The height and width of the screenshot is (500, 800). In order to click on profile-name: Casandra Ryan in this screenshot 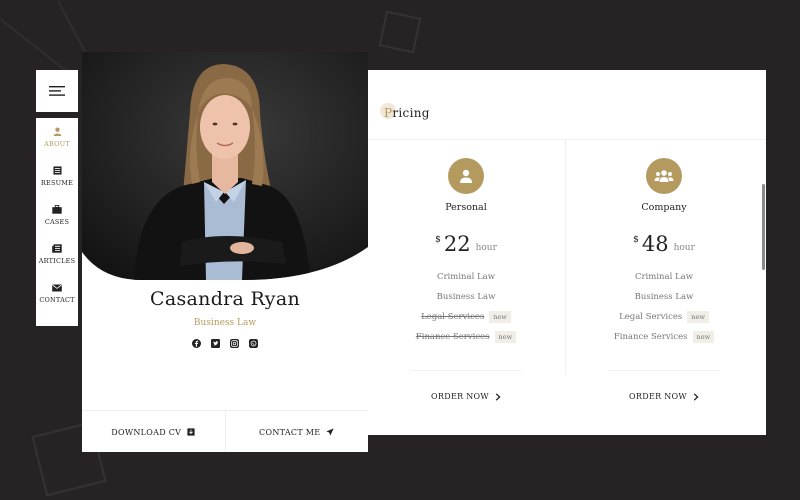, I will do `click(225, 299)`.